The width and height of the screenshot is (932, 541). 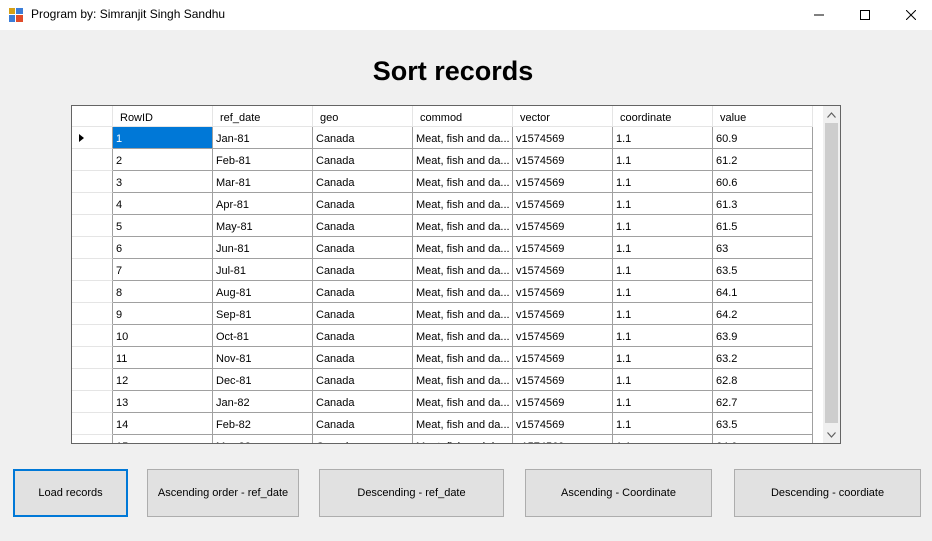 I want to click on descending-coordinate-button: Descending - coordiate, so click(x=827, y=493).